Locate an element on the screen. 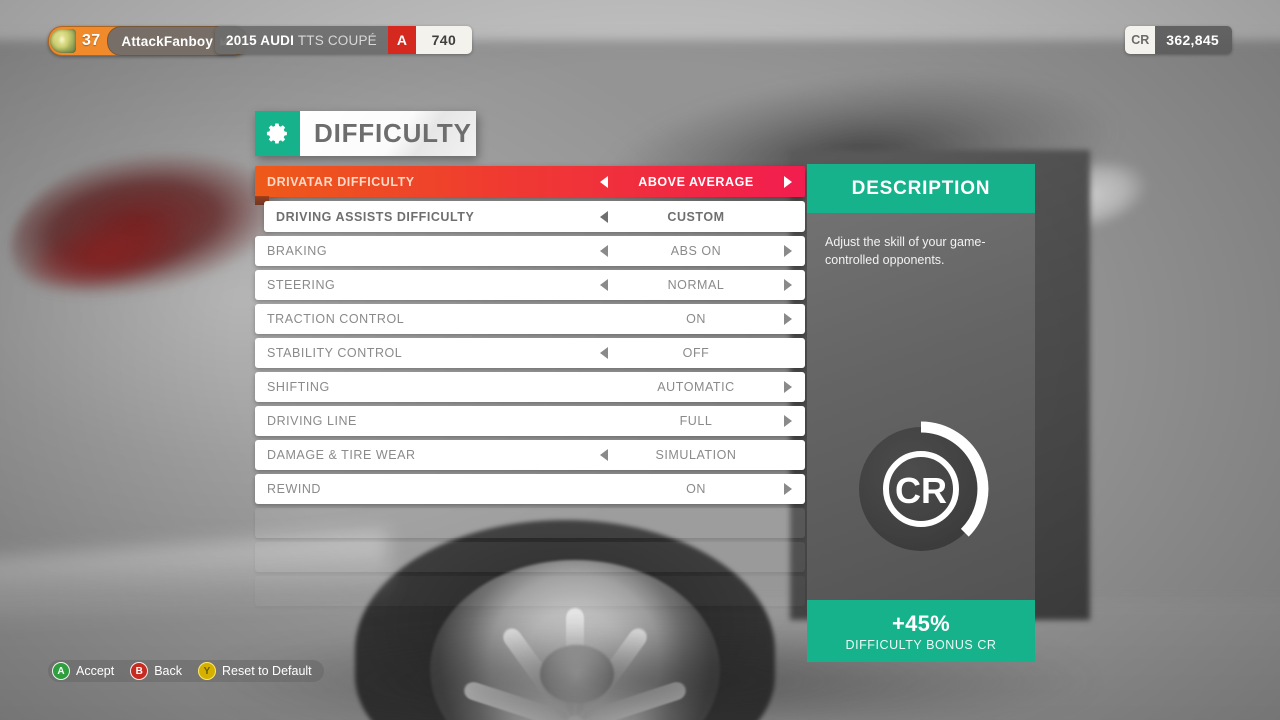 The height and width of the screenshot is (720, 1280). car-performance-index: 740 is located at coordinates (443, 40).